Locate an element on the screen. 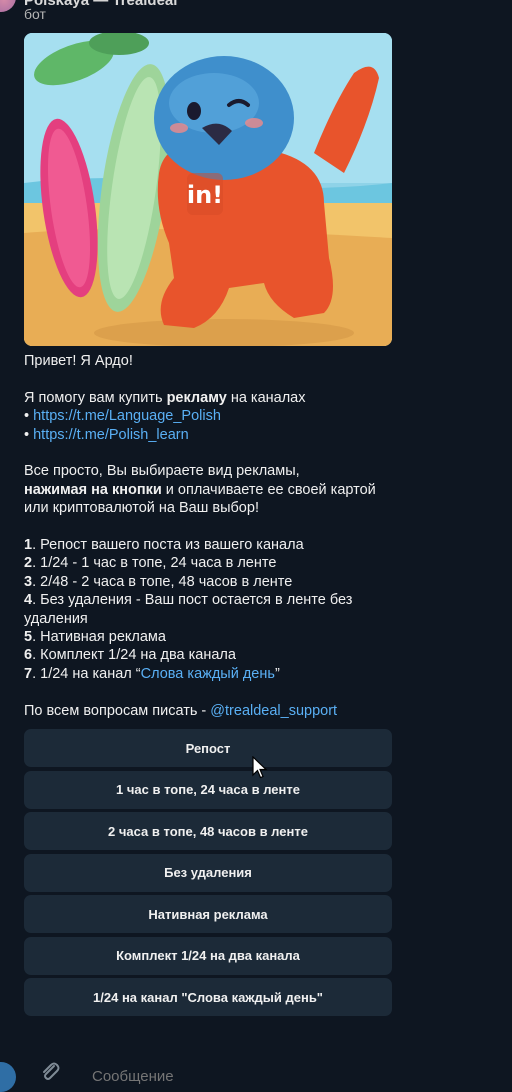 The width and height of the screenshot is (512, 1092). message-composer is located at coordinates (256, 1071).